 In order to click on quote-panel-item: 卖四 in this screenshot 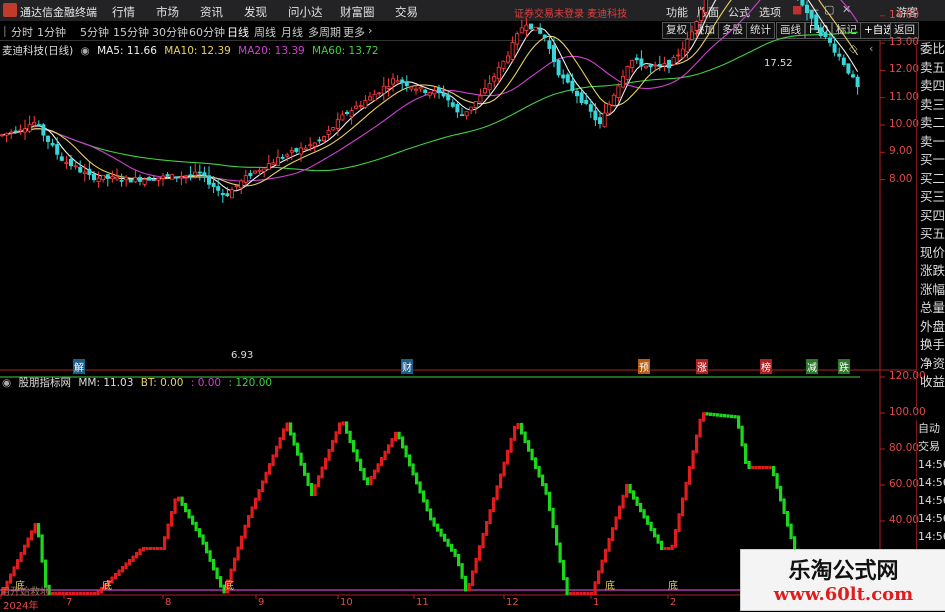, I will do `click(931, 86)`.